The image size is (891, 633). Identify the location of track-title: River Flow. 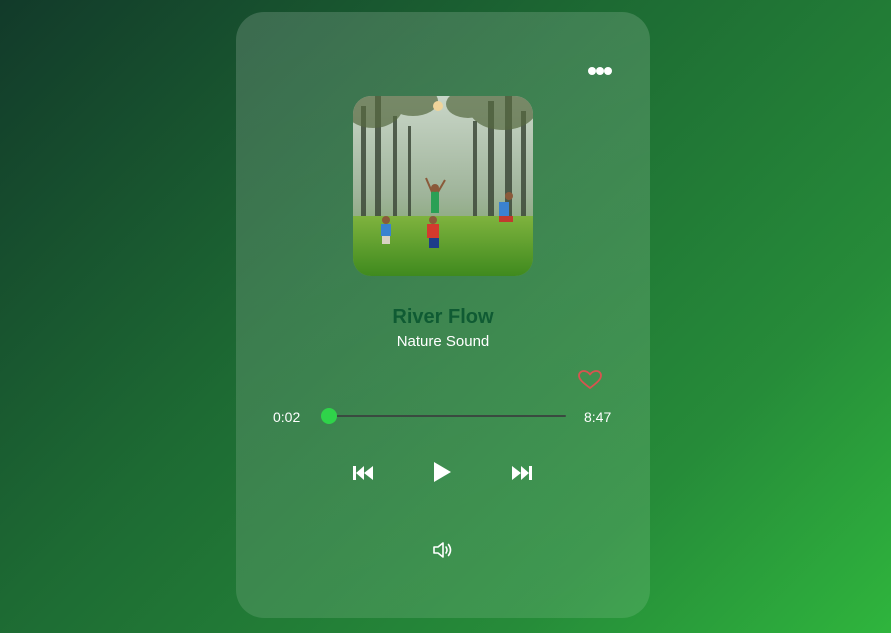
(443, 317).